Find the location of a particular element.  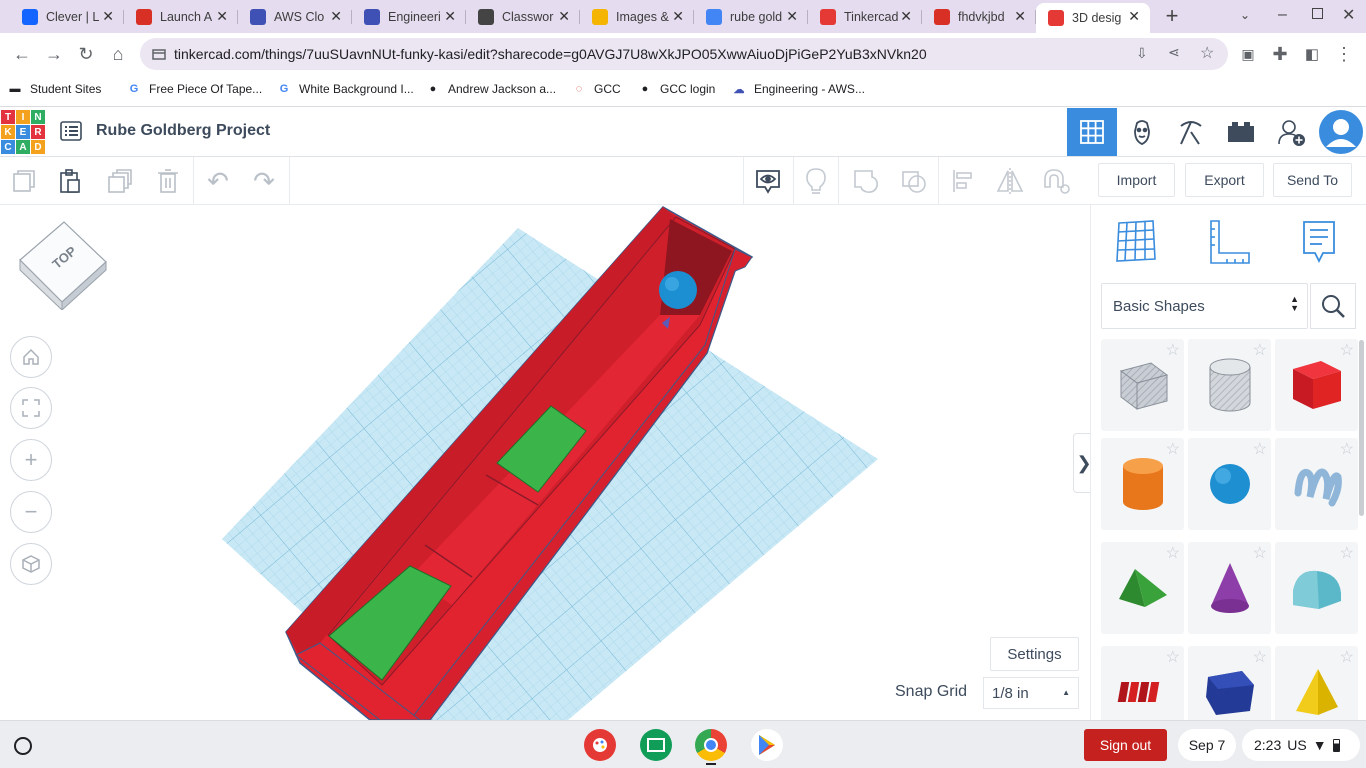

project-title: Rube Goldberg Project is located at coordinates (183, 131).